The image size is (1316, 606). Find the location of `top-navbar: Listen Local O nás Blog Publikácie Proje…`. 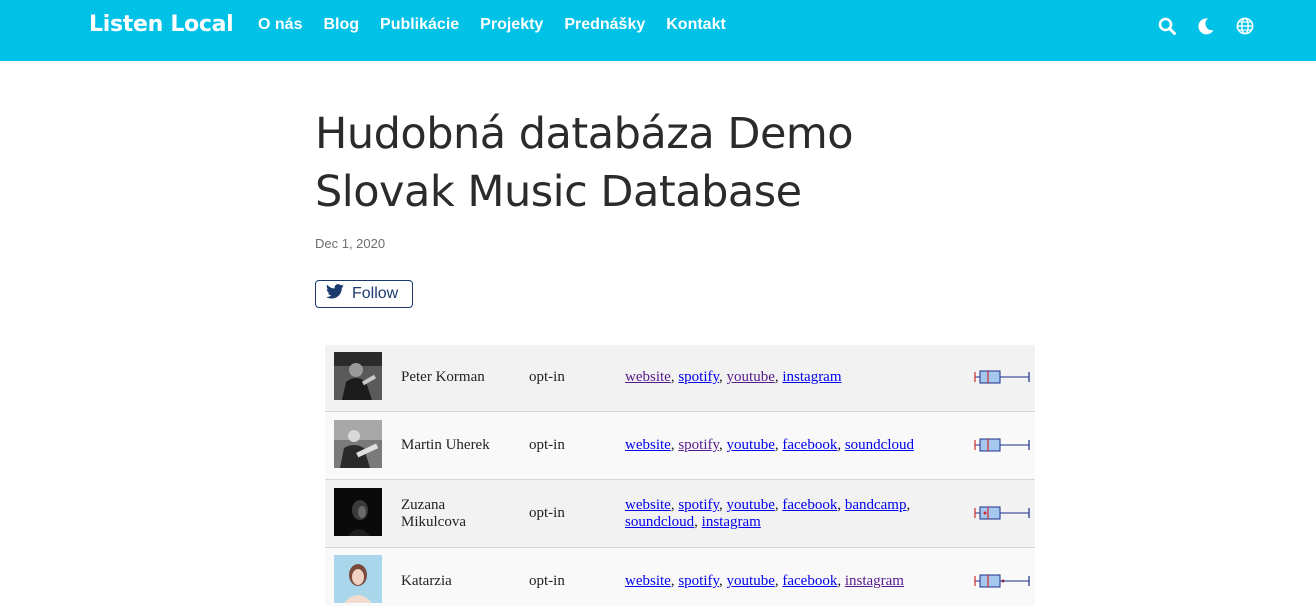

top-navbar: Listen Local O nás Blog Publikácie Proje… is located at coordinates (658, 30).